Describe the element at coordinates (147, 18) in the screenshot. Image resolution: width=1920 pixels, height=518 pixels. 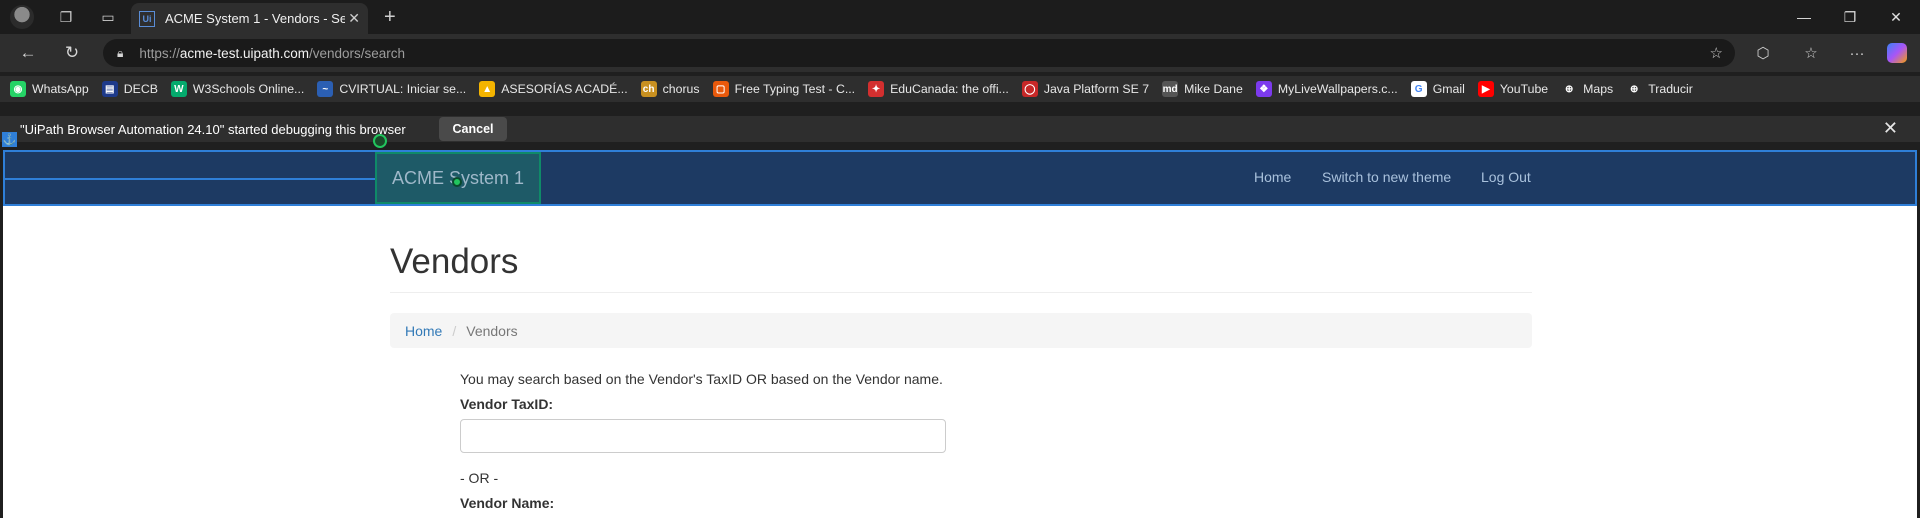
I see `uipath-favicon-icon: Ui` at that location.